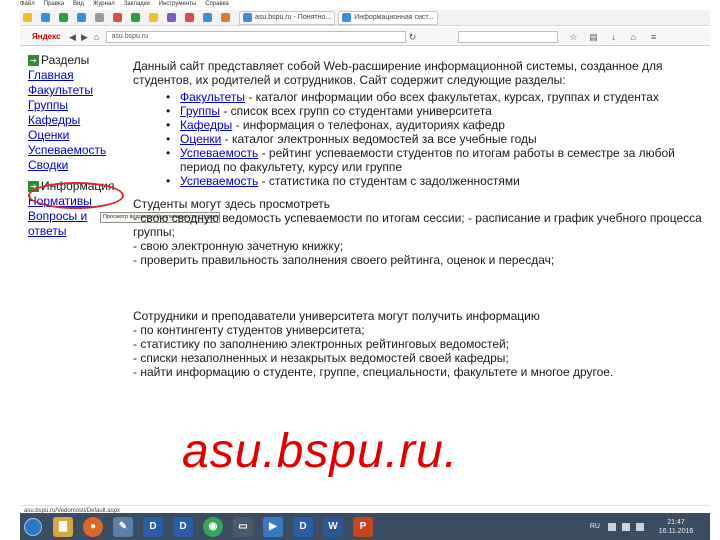 The height and width of the screenshot is (540, 720). I want to click on back-icon: ◀, so click(72, 37).